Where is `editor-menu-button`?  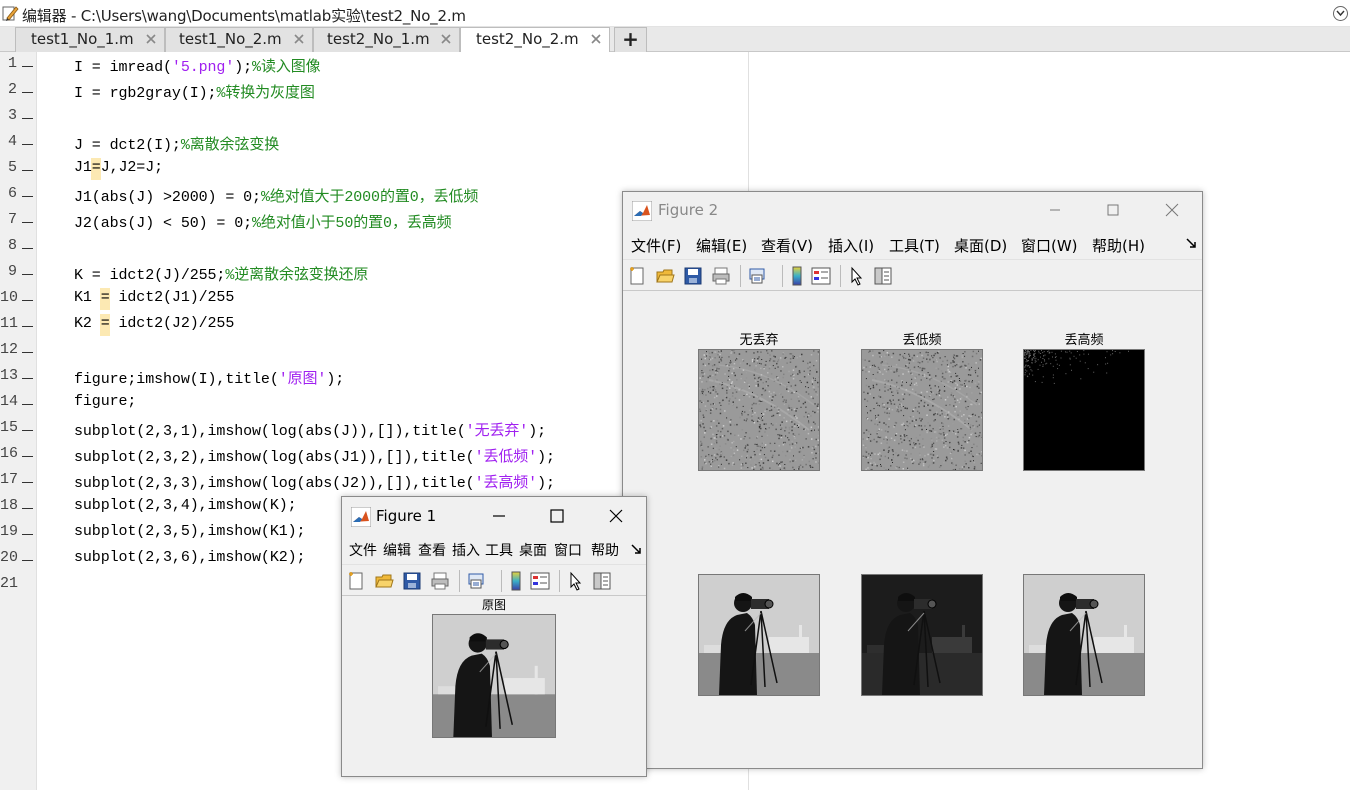
editor-menu-button is located at coordinates (1340, 13).